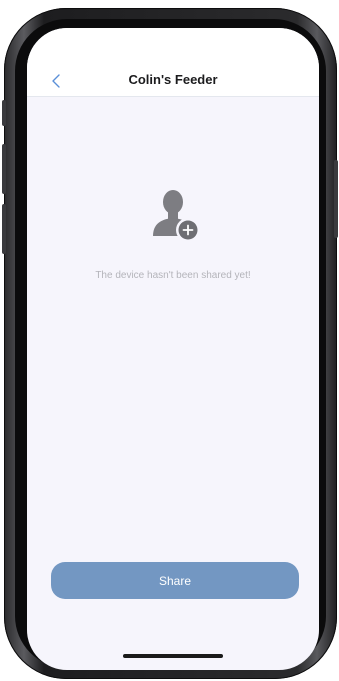 This screenshot has width=339, height=681. I want to click on mute-switch, so click(4, 113).